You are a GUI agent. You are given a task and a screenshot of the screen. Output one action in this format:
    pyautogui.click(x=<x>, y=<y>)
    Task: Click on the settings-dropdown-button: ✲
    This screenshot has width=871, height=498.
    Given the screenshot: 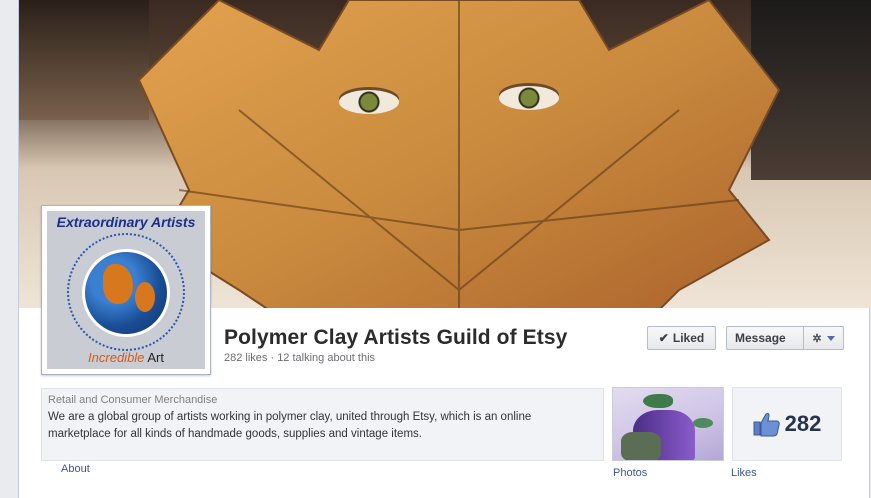 What is the action you would take?
    pyautogui.click(x=823, y=338)
    